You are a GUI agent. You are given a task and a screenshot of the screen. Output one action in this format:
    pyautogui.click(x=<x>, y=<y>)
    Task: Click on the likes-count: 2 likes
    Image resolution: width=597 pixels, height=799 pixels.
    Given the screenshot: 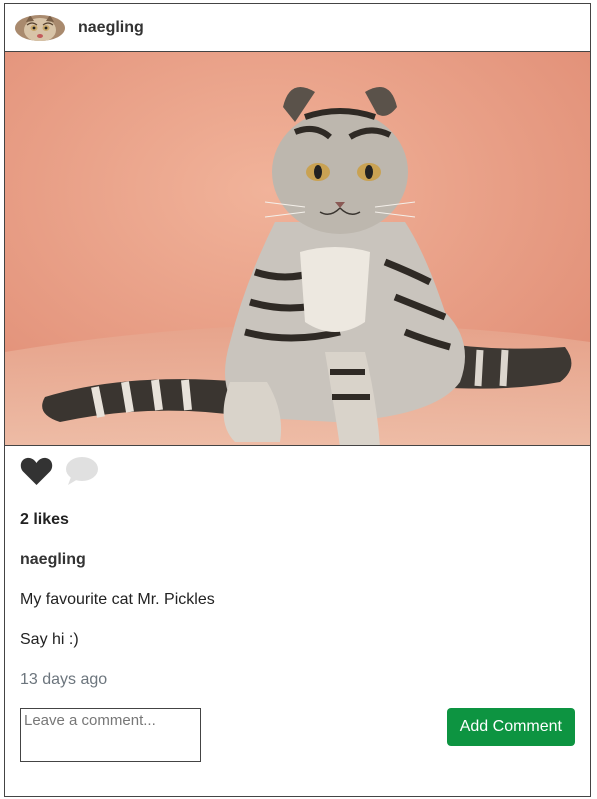 What is the action you would take?
    pyautogui.click(x=44, y=519)
    